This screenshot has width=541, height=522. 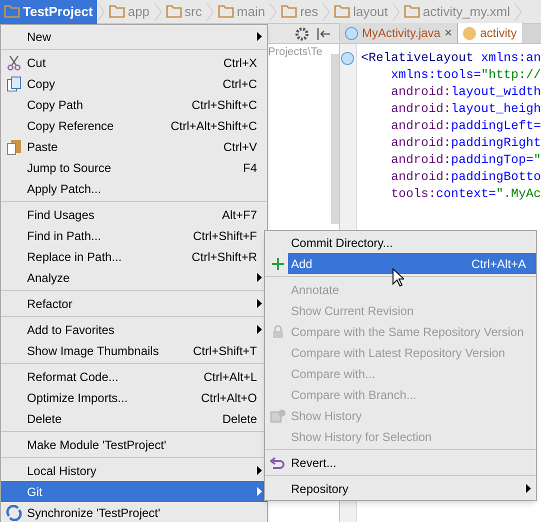 I want to click on menu-item: Copy Reference Ctrl+Alt+Shift+C, so click(x=134, y=125).